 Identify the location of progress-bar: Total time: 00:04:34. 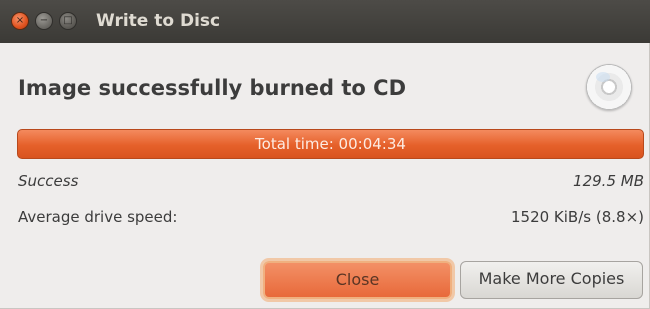
(330, 144).